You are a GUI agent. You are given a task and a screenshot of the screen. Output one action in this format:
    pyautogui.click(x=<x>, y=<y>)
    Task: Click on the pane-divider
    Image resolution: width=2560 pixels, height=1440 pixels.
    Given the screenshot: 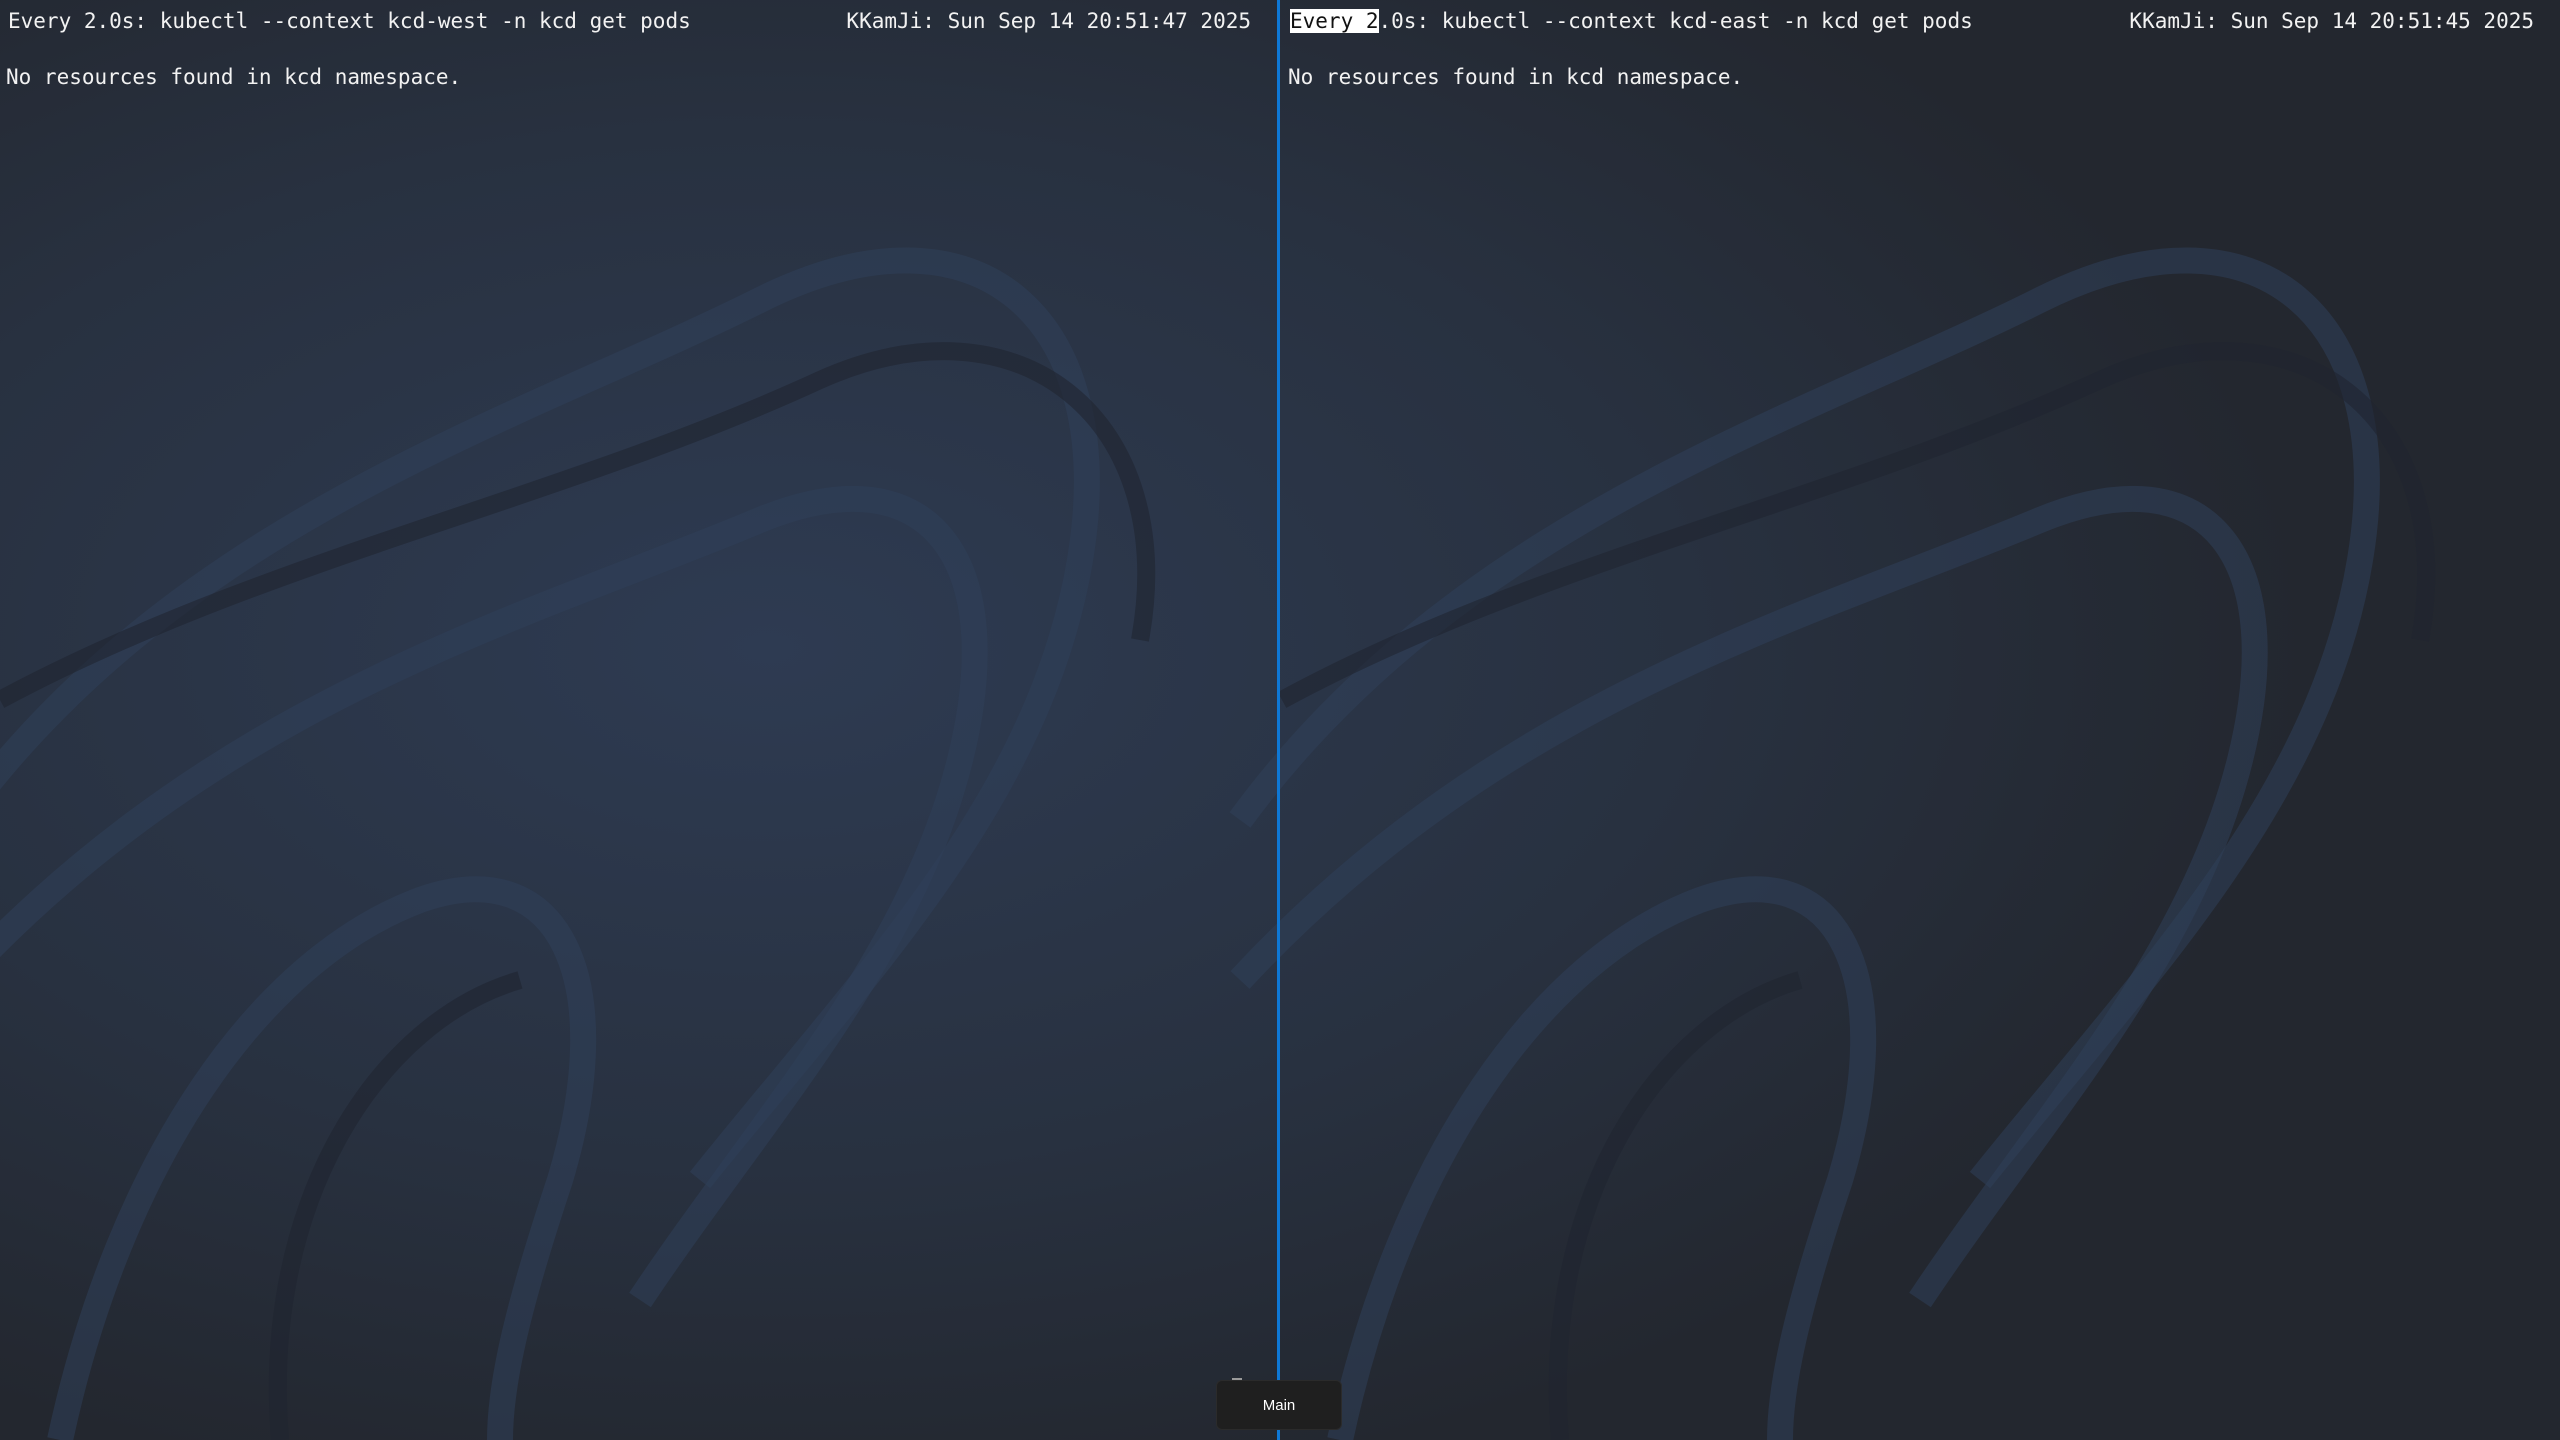 What is the action you would take?
    pyautogui.click(x=1278, y=720)
    